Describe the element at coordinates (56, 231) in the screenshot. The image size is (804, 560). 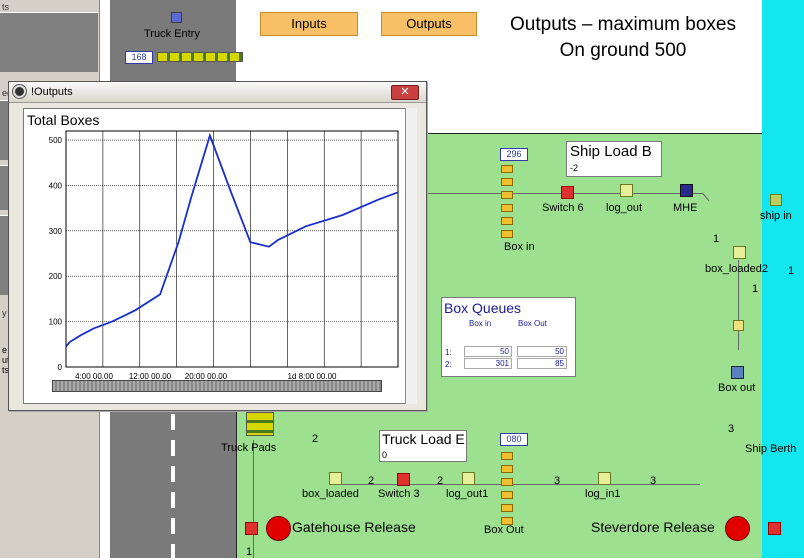
I see `y-tick-label: 300` at that location.